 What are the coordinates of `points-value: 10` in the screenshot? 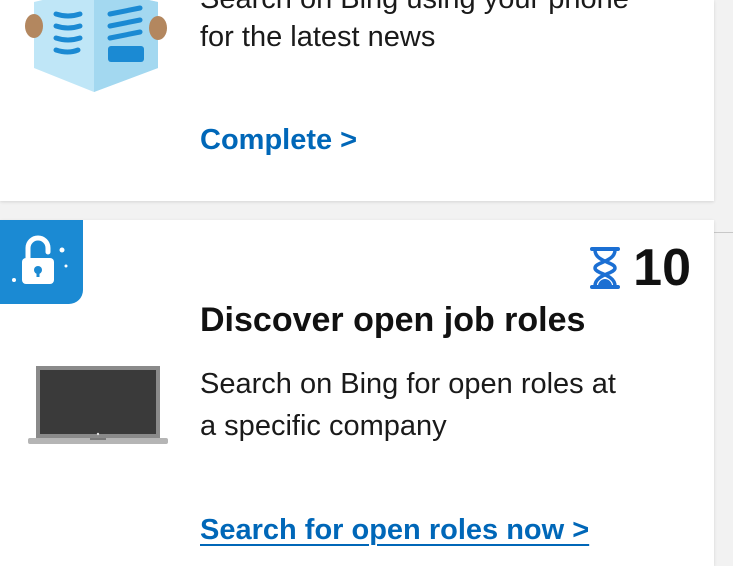 It's located at (662, 268).